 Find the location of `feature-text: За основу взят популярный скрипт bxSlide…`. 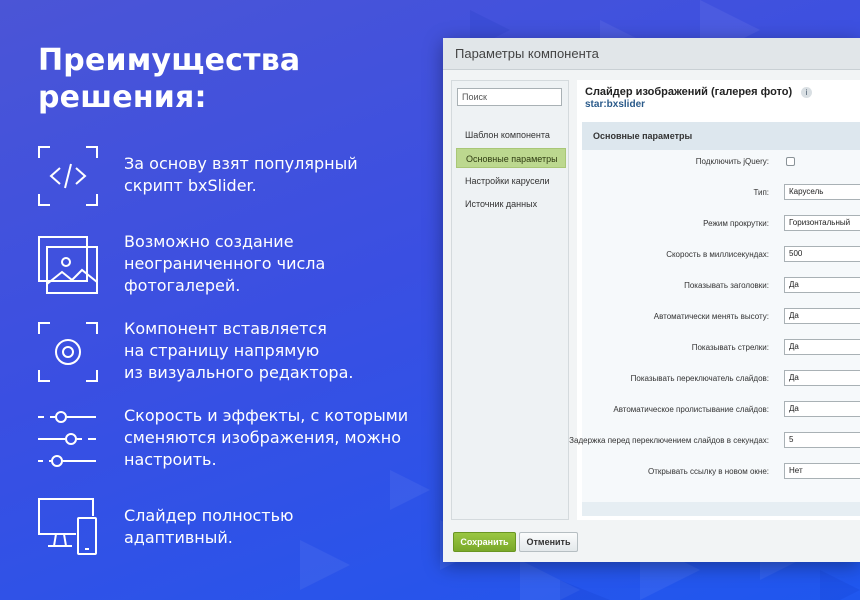

feature-text: За основу взят популярный скрипт bxSlide… is located at coordinates (274, 175).